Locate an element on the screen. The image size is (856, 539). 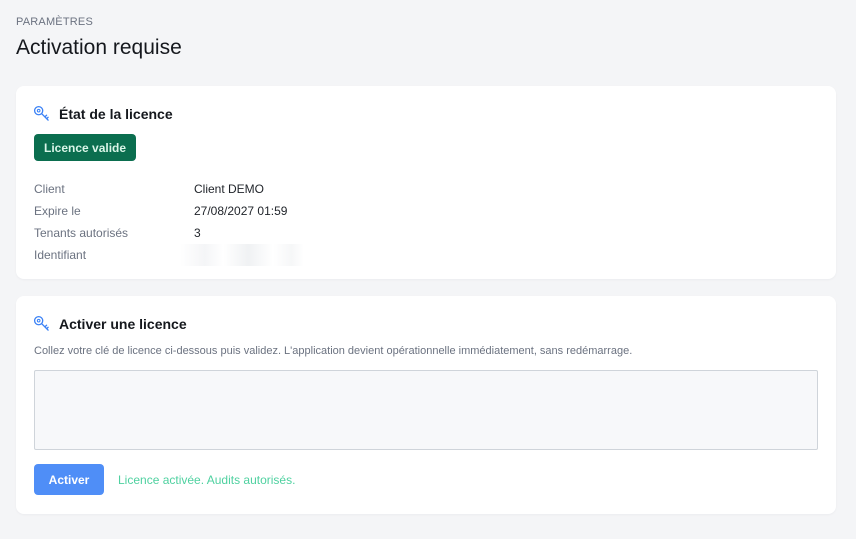
license-key-input is located at coordinates (426, 410).